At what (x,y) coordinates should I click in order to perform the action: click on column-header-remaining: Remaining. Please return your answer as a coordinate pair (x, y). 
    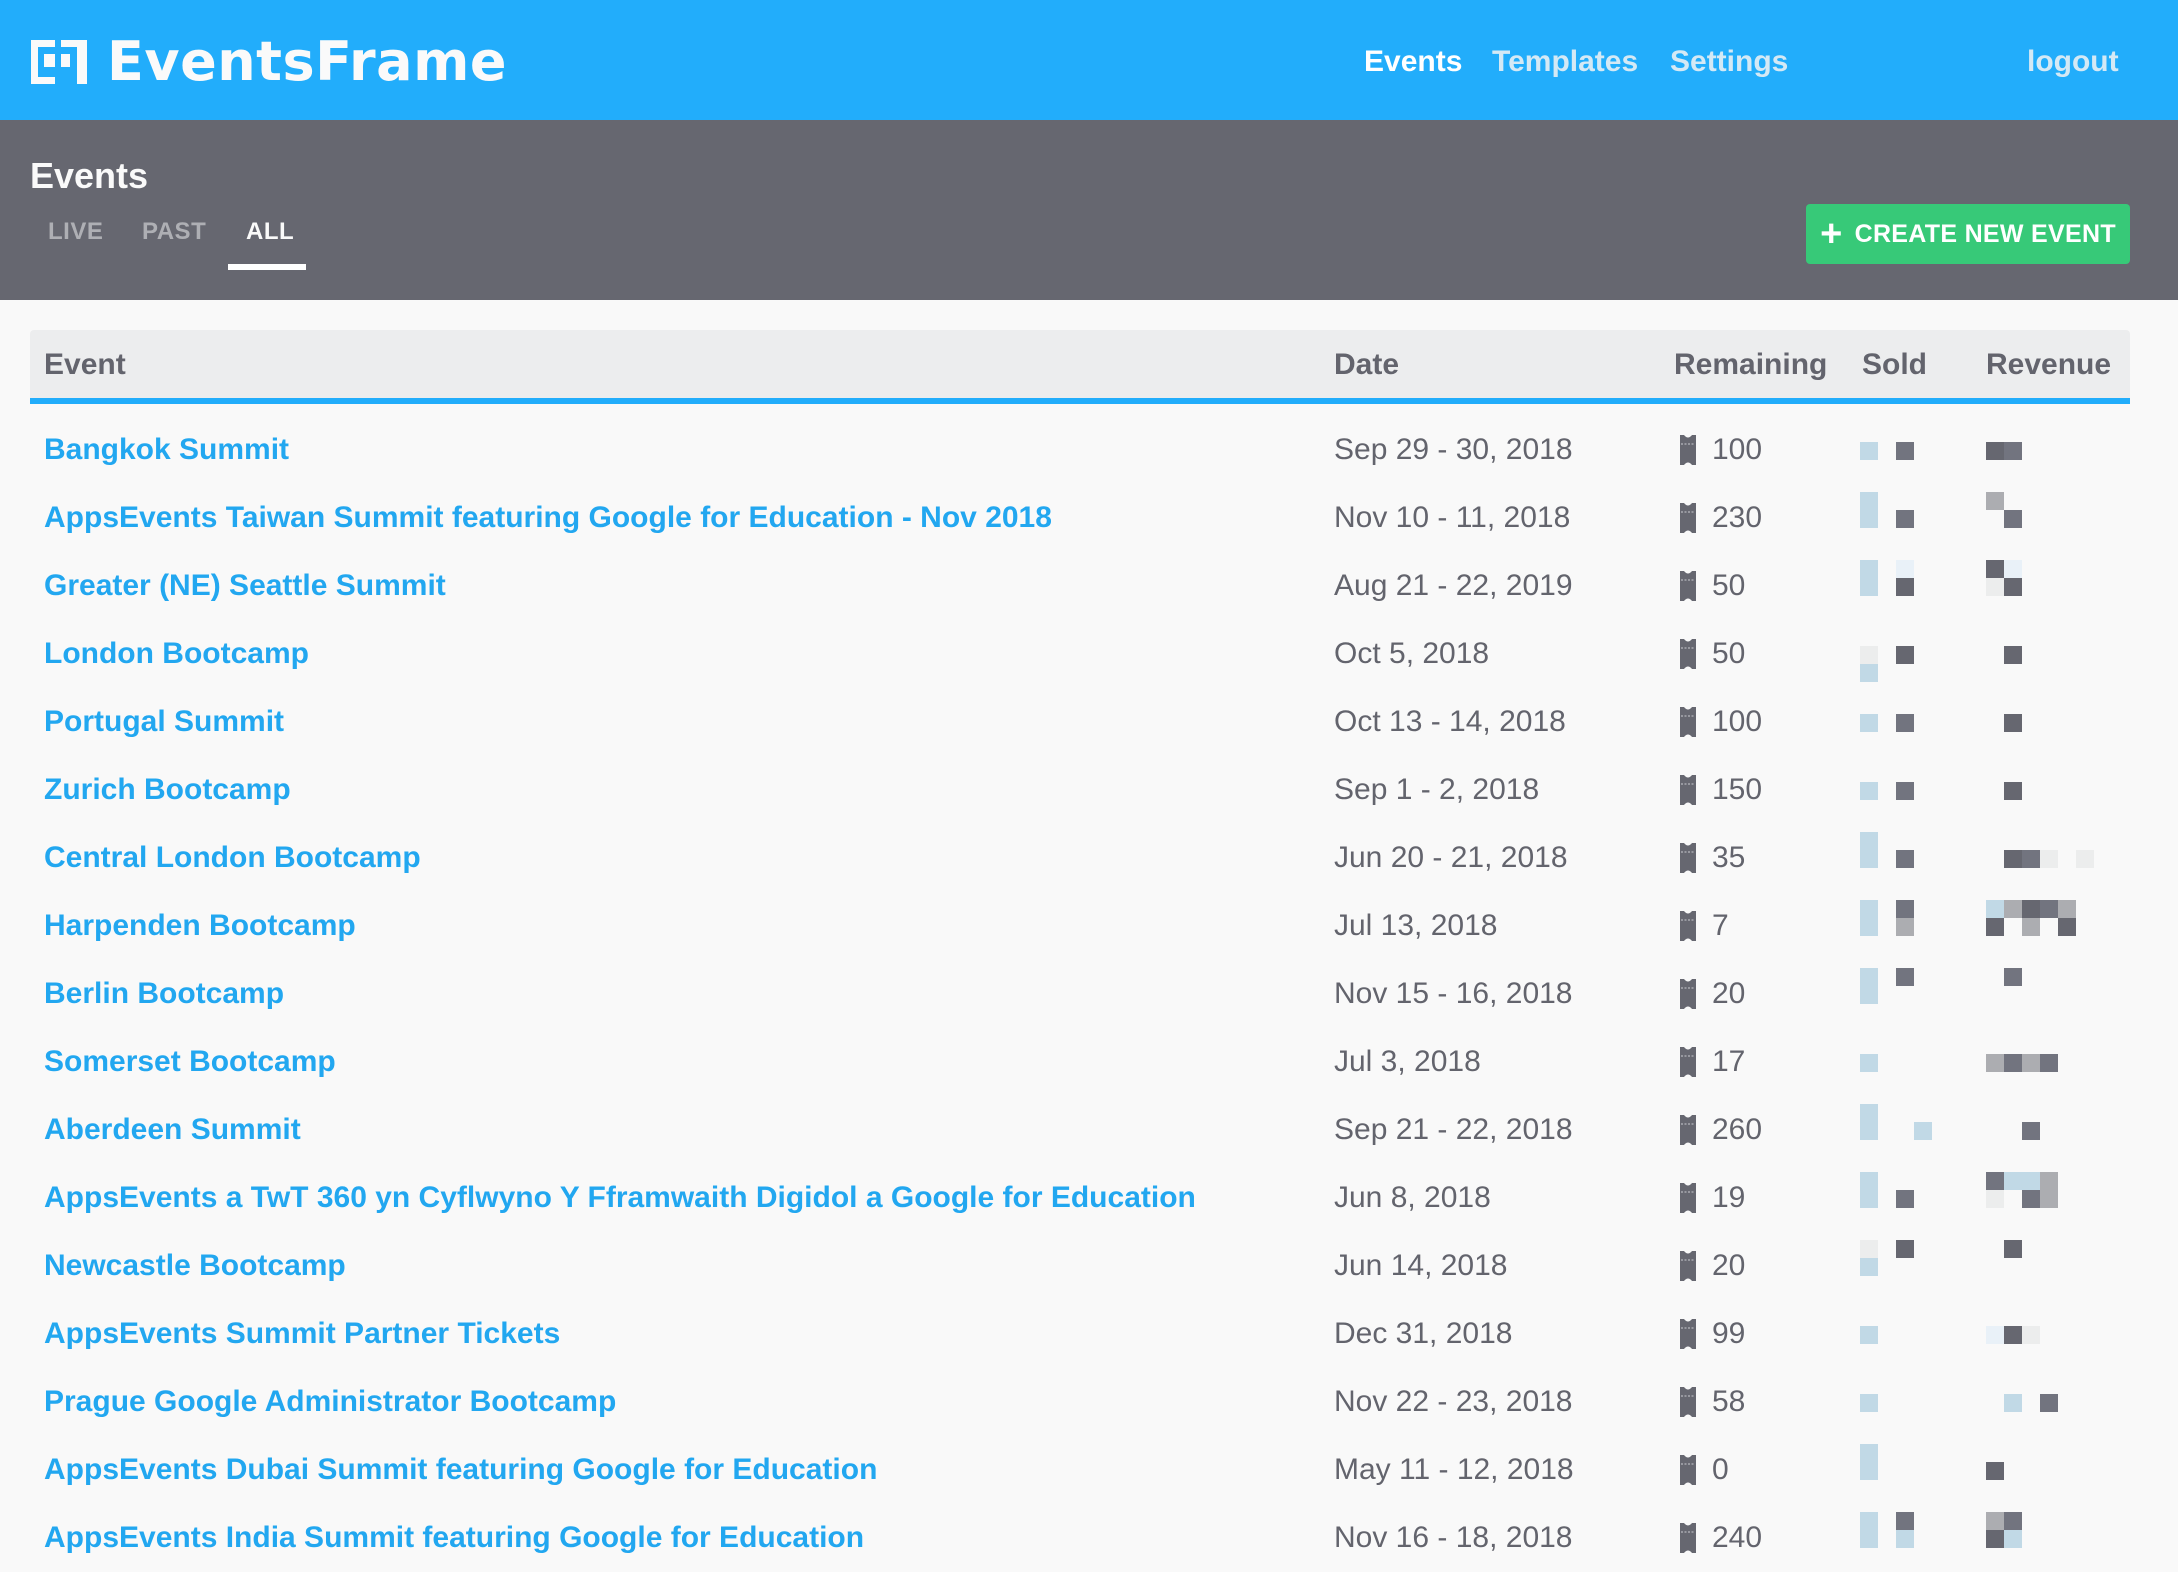
    Looking at the image, I should click on (1750, 365).